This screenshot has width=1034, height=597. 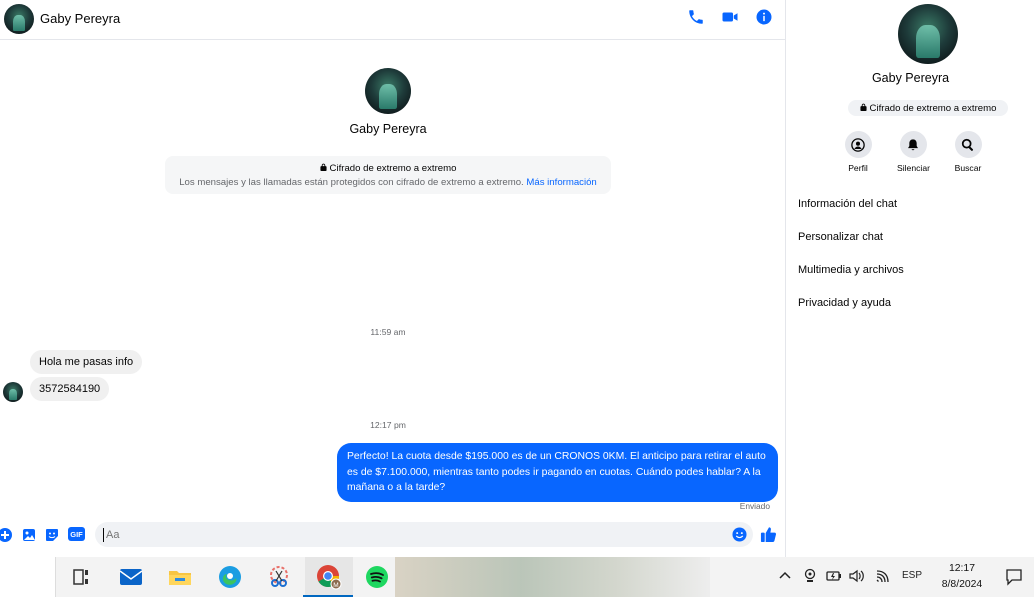 I want to click on svg-text: M, so click(x=335, y=585).